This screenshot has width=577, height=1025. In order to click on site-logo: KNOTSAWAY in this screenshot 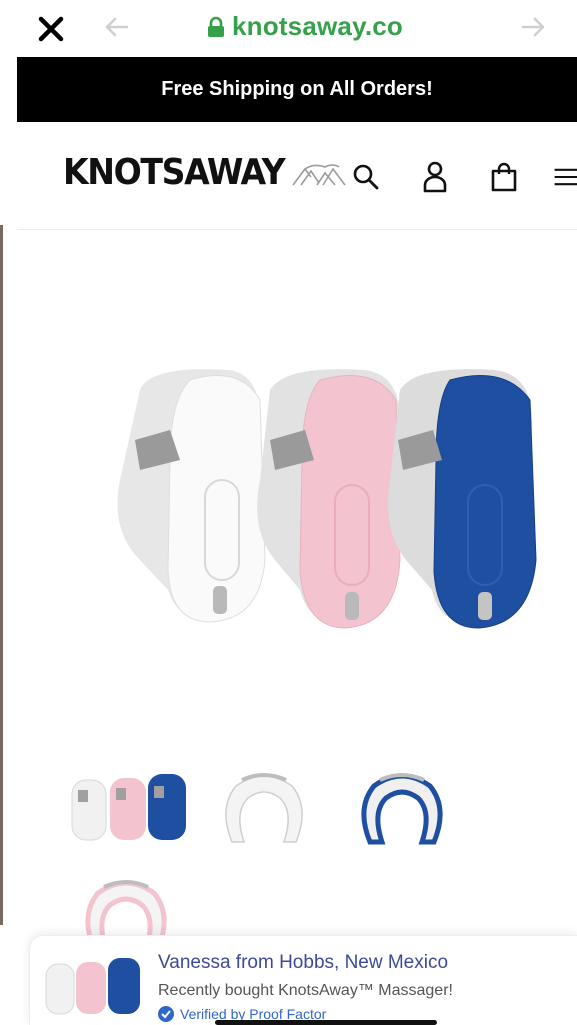, I will do `click(205, 172)`.